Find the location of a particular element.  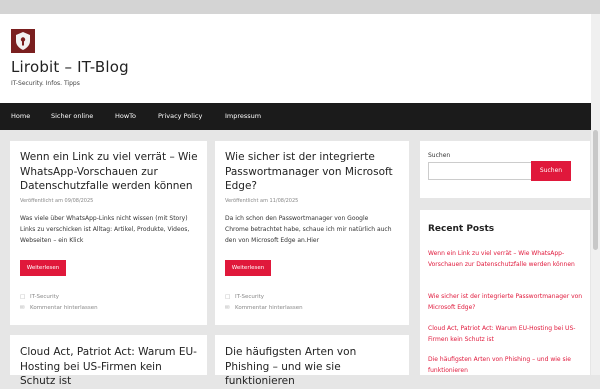

site-description: IT-Security. Infos. Tipps is located at coordinates (45, 83).